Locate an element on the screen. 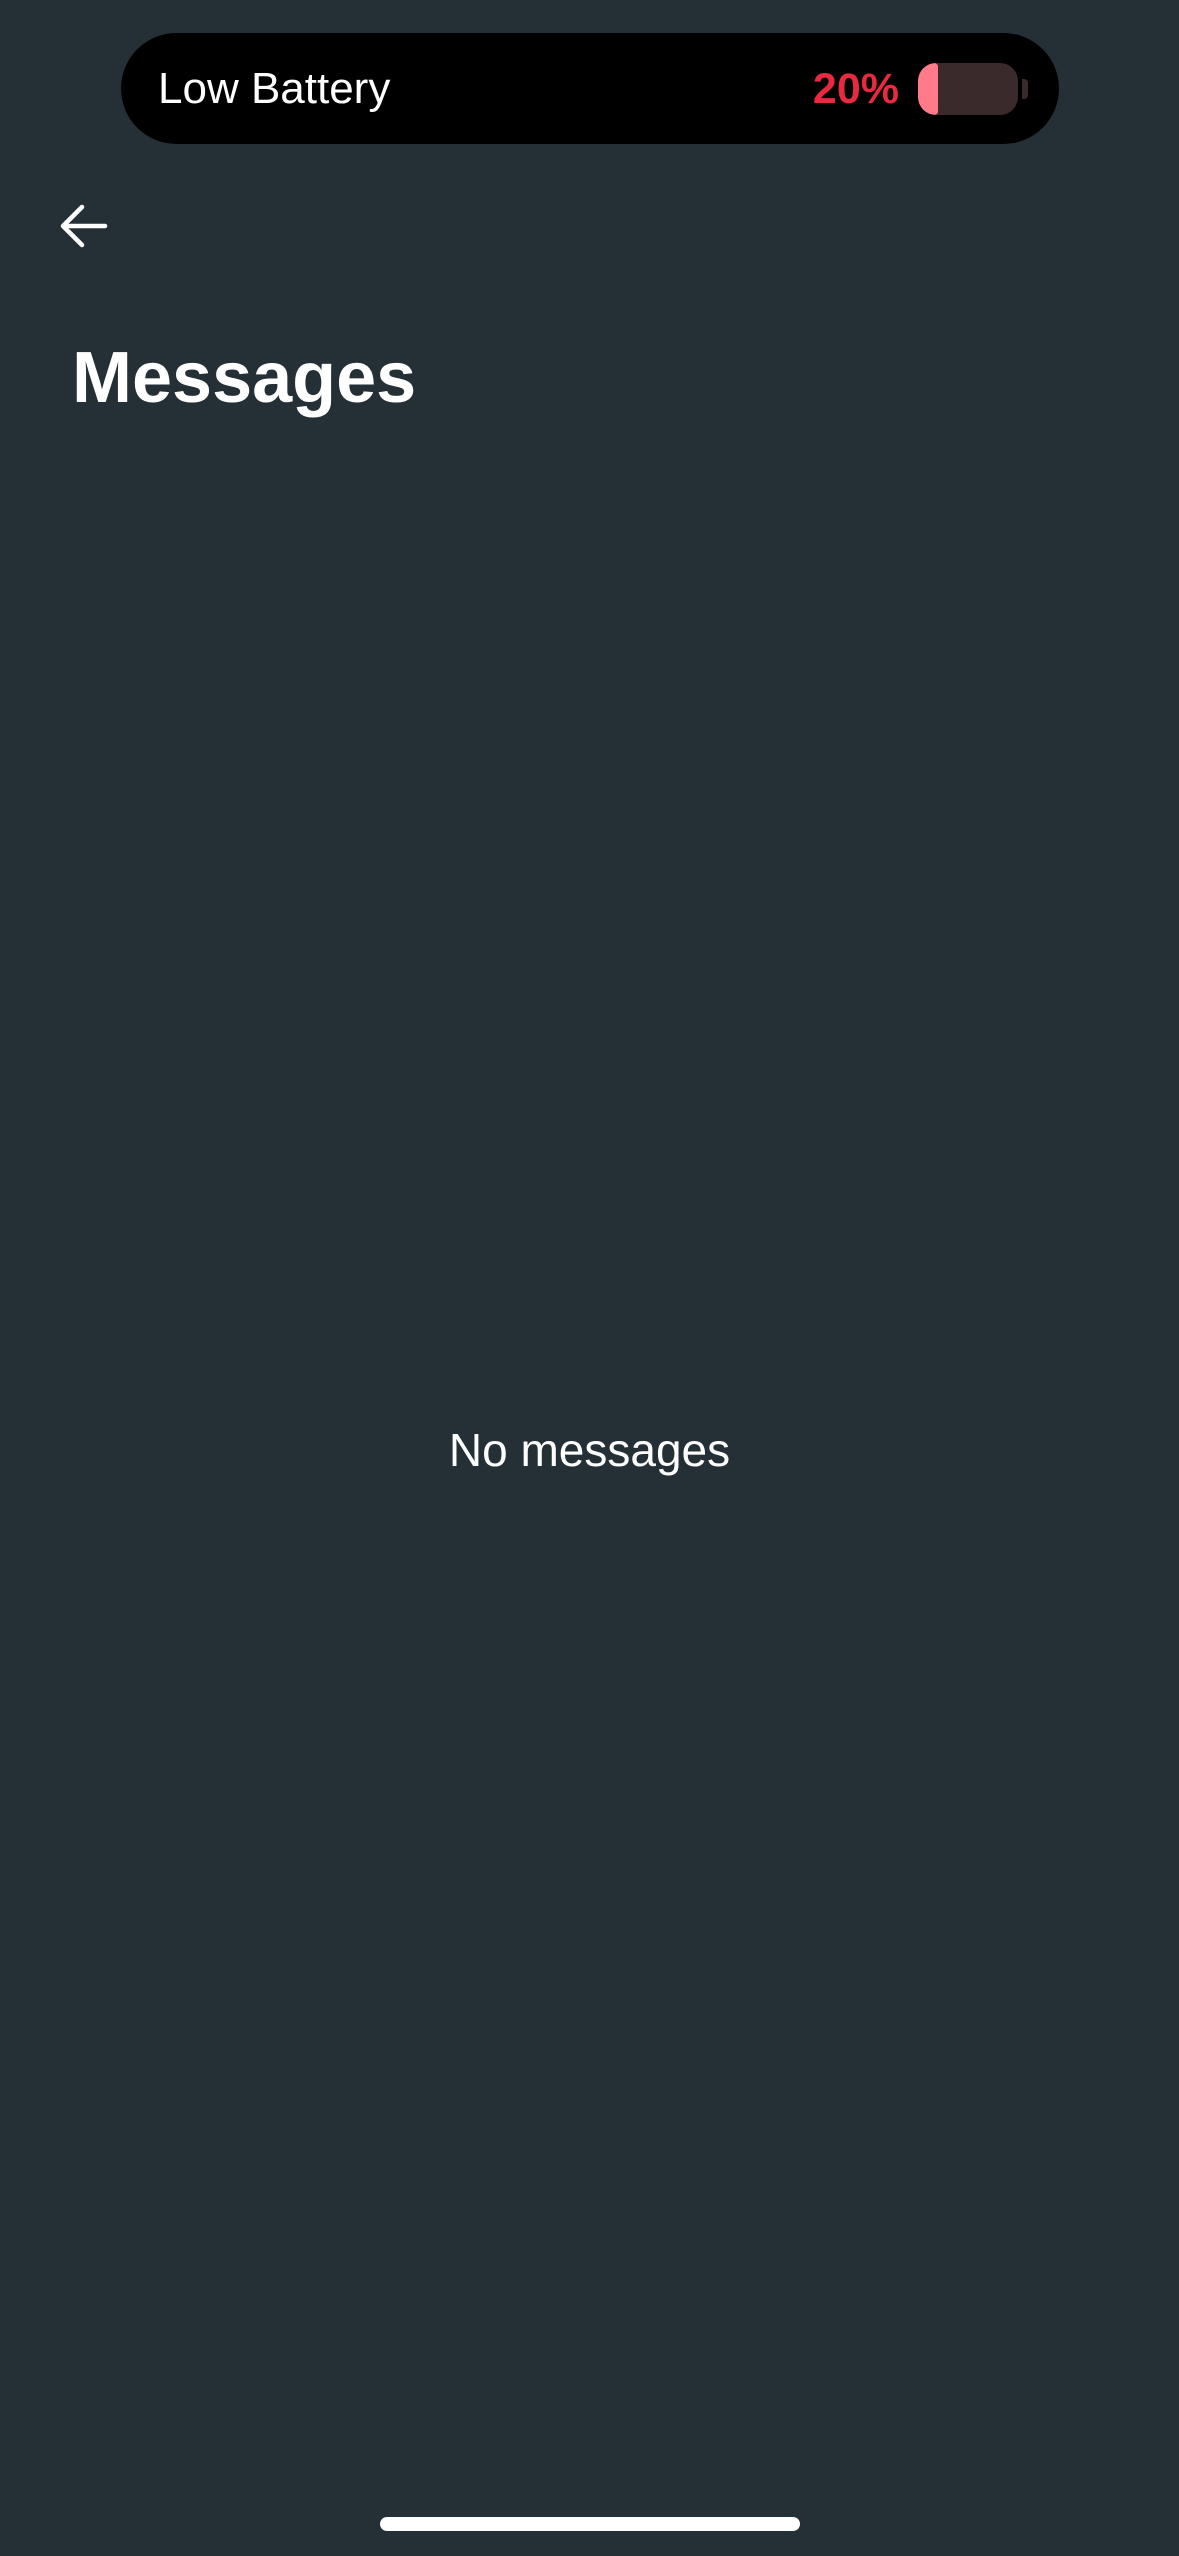 The width and height of the screenshot is (1179, 2556). arrow-left-icon is located at coordinates (84, 226).